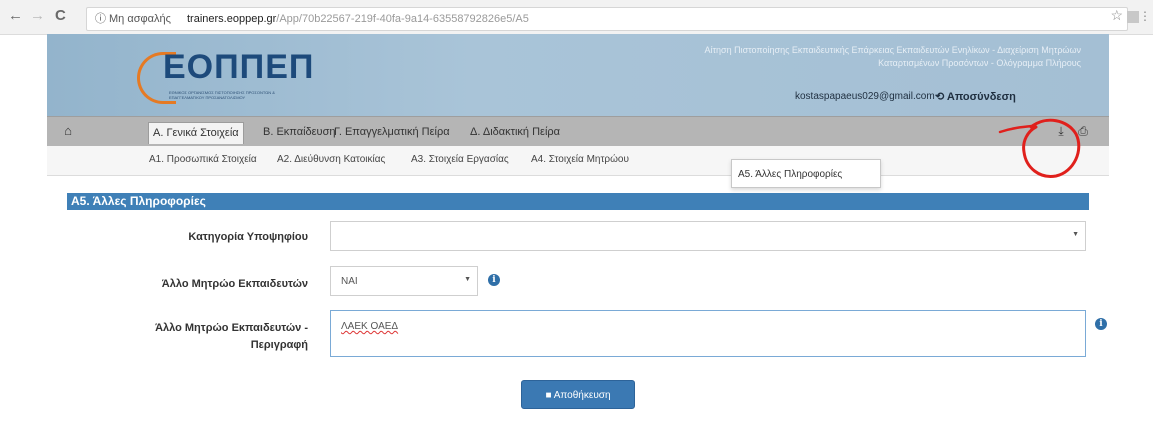  Describe the element at coordinates (68, 132) in the screenshot. I see `home-icon: ⌂` at that location.